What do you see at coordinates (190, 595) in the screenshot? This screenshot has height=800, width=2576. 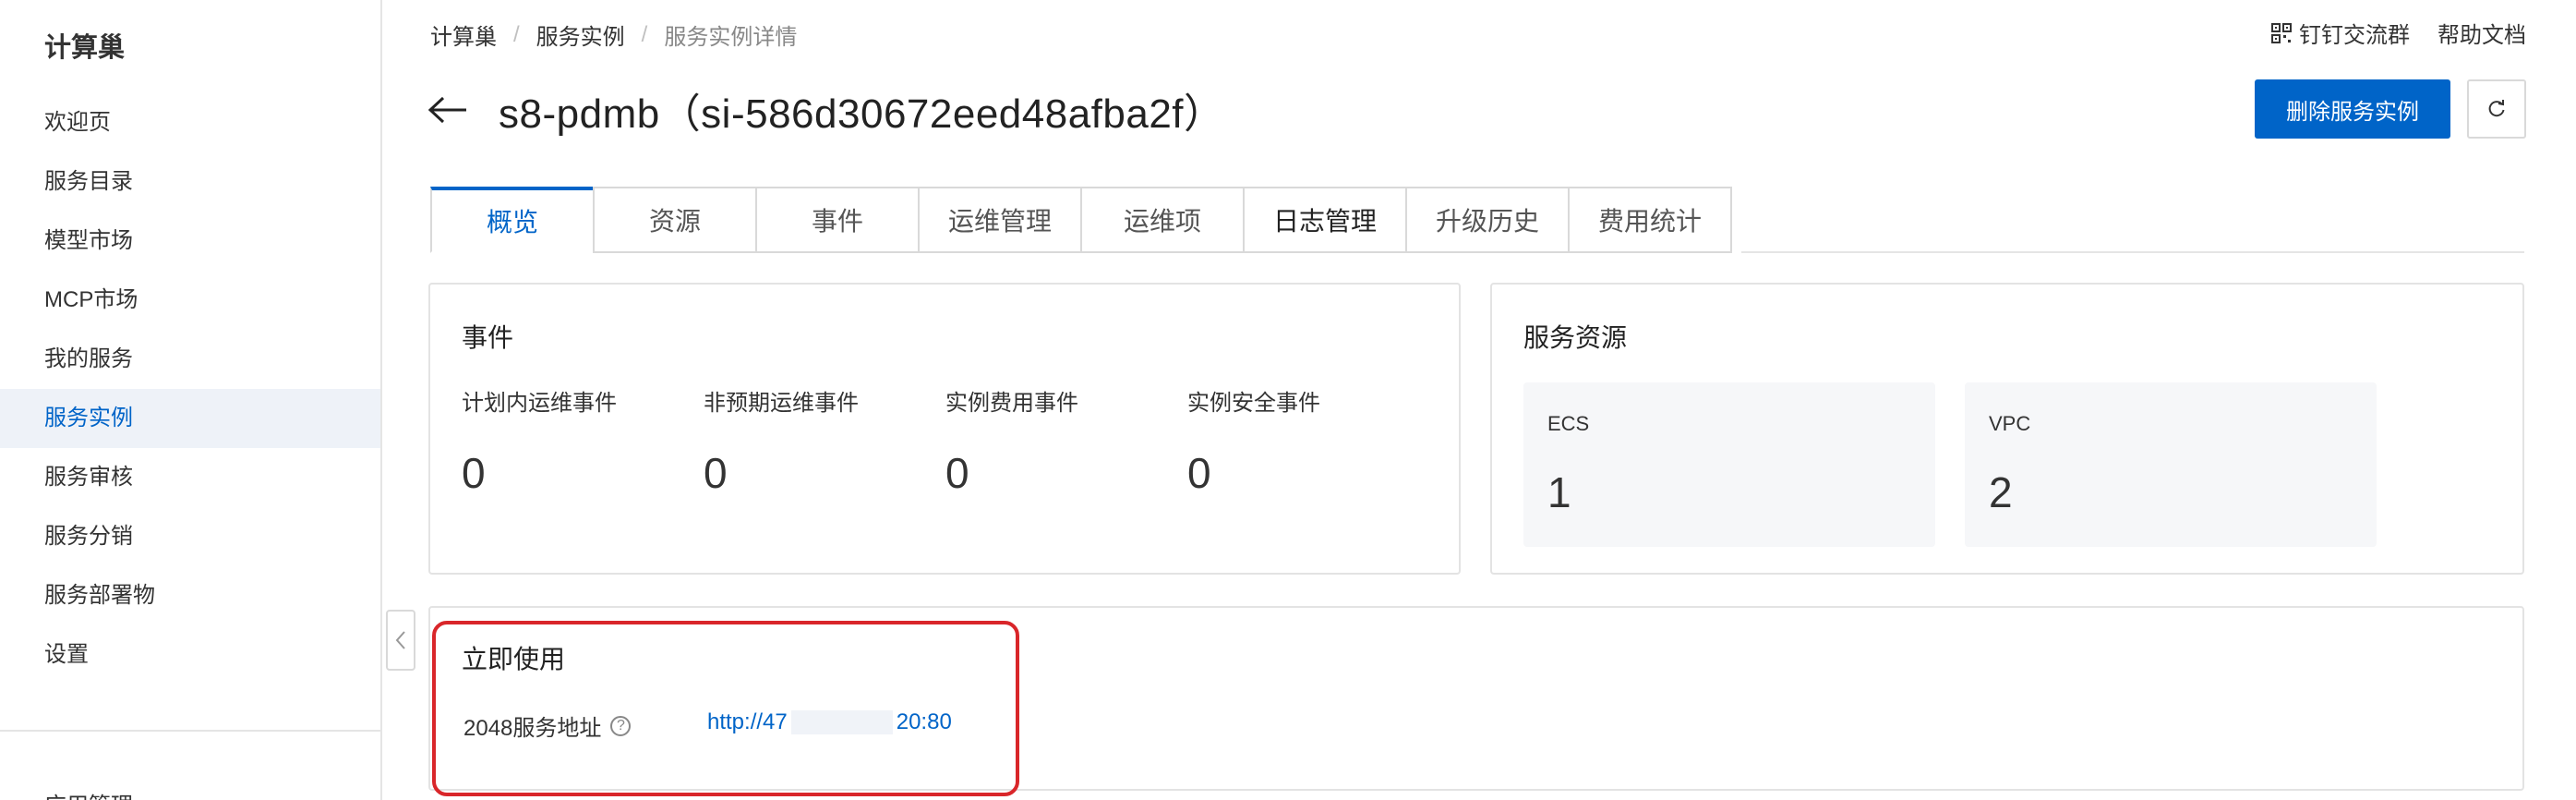 I see `sidebar-item-deployment-artifacts: 服务部署物` at bounding box center [190, 595].